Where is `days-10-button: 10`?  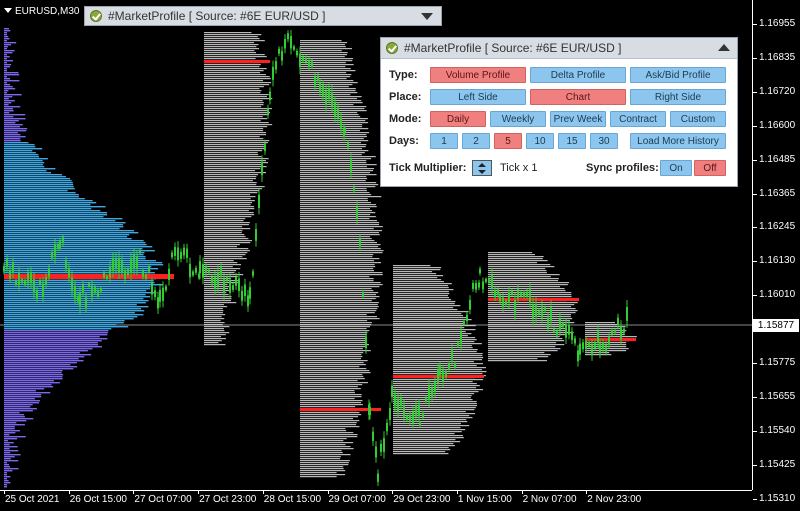 days-10-button: 10 is located at coordinates (540, 141).